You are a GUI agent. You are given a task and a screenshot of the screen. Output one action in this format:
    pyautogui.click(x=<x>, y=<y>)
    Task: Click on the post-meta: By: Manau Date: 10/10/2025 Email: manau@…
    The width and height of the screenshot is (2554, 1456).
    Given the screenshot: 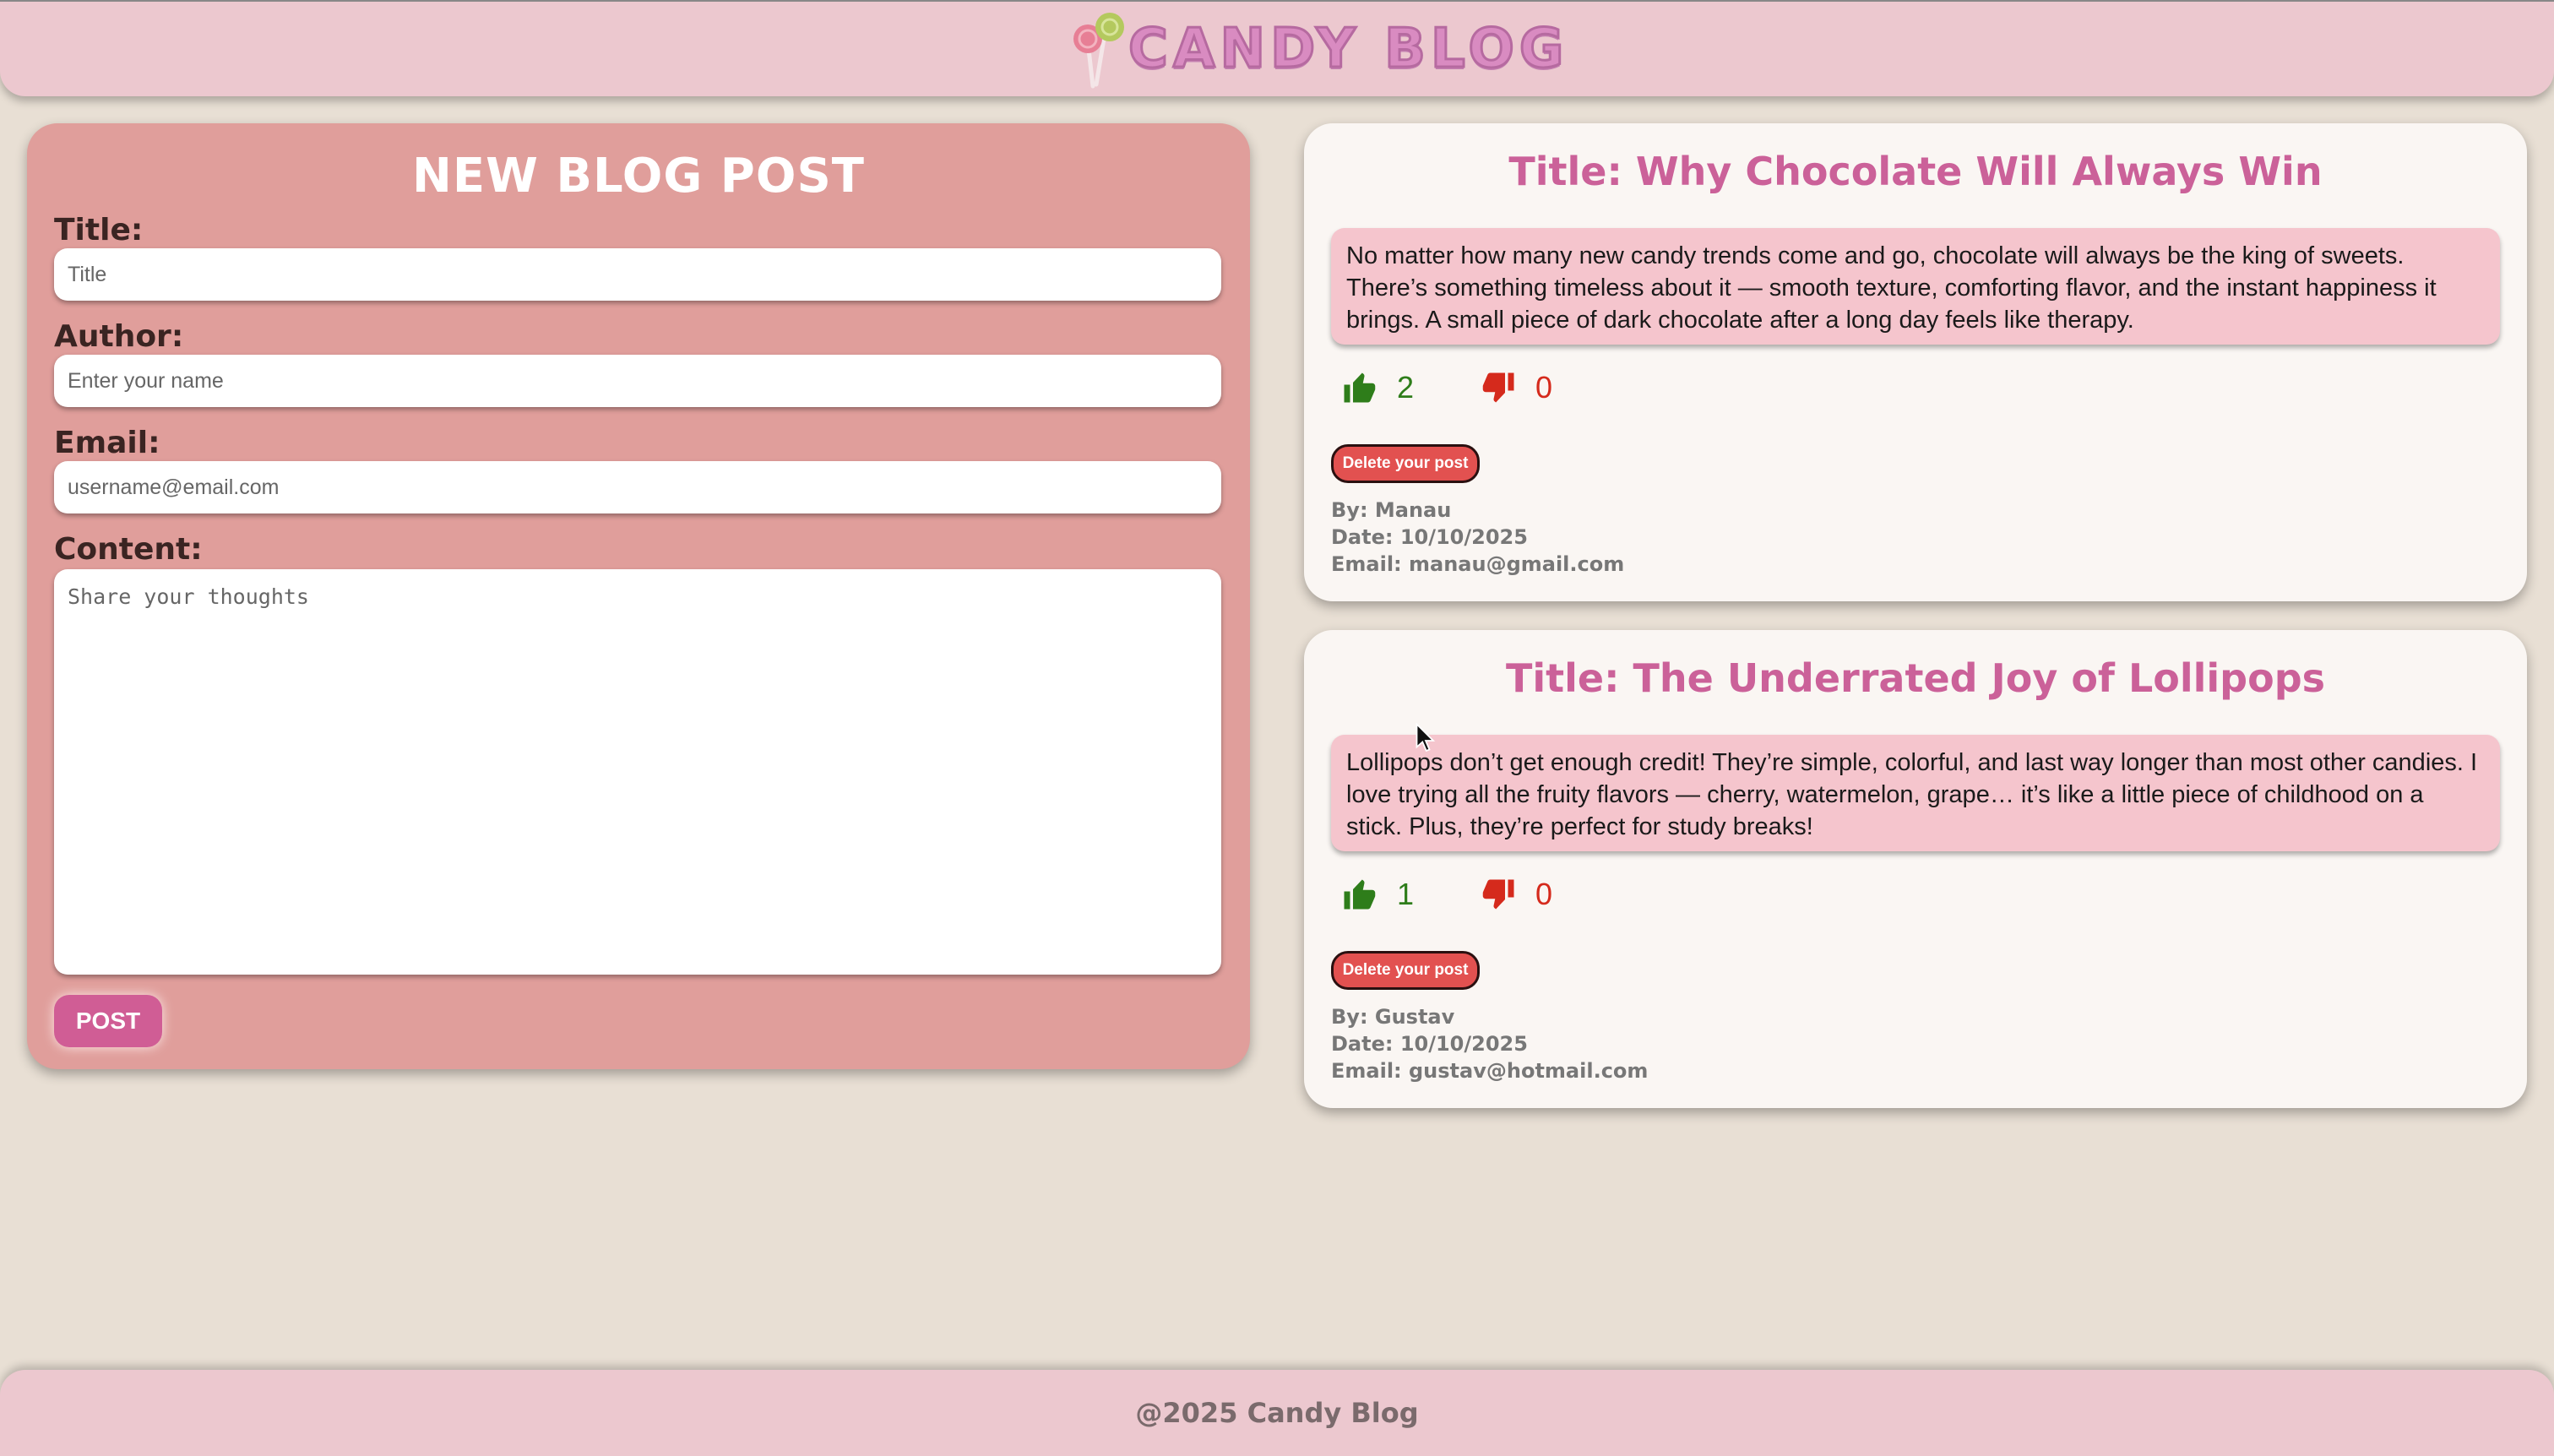 What is the action you would take?
    pyautogui.click(x=1477, y=537)
    